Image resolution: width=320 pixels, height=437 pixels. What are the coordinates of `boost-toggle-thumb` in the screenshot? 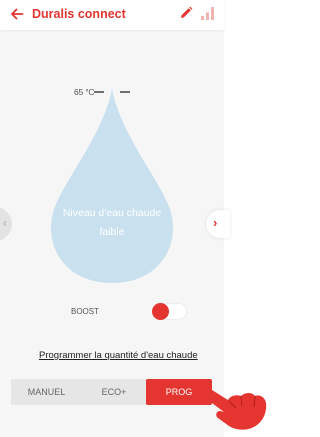 It's located at (160, 311).